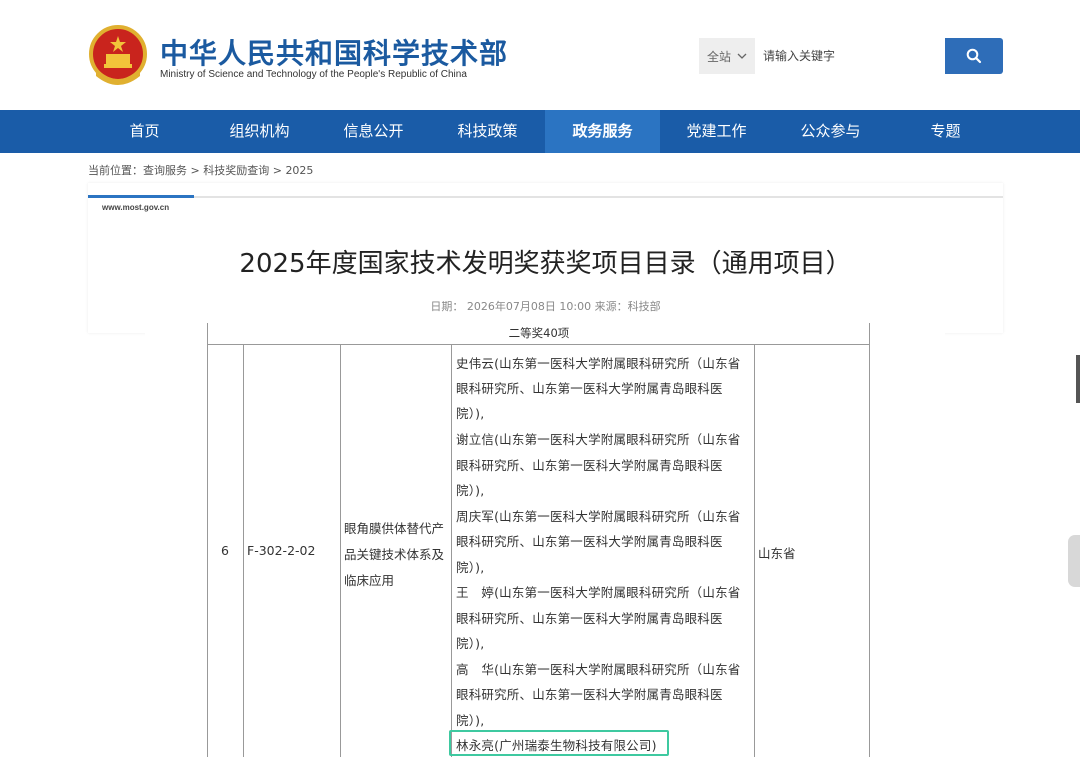  I want to click on panel-tab-indicator, so click(141, 196).